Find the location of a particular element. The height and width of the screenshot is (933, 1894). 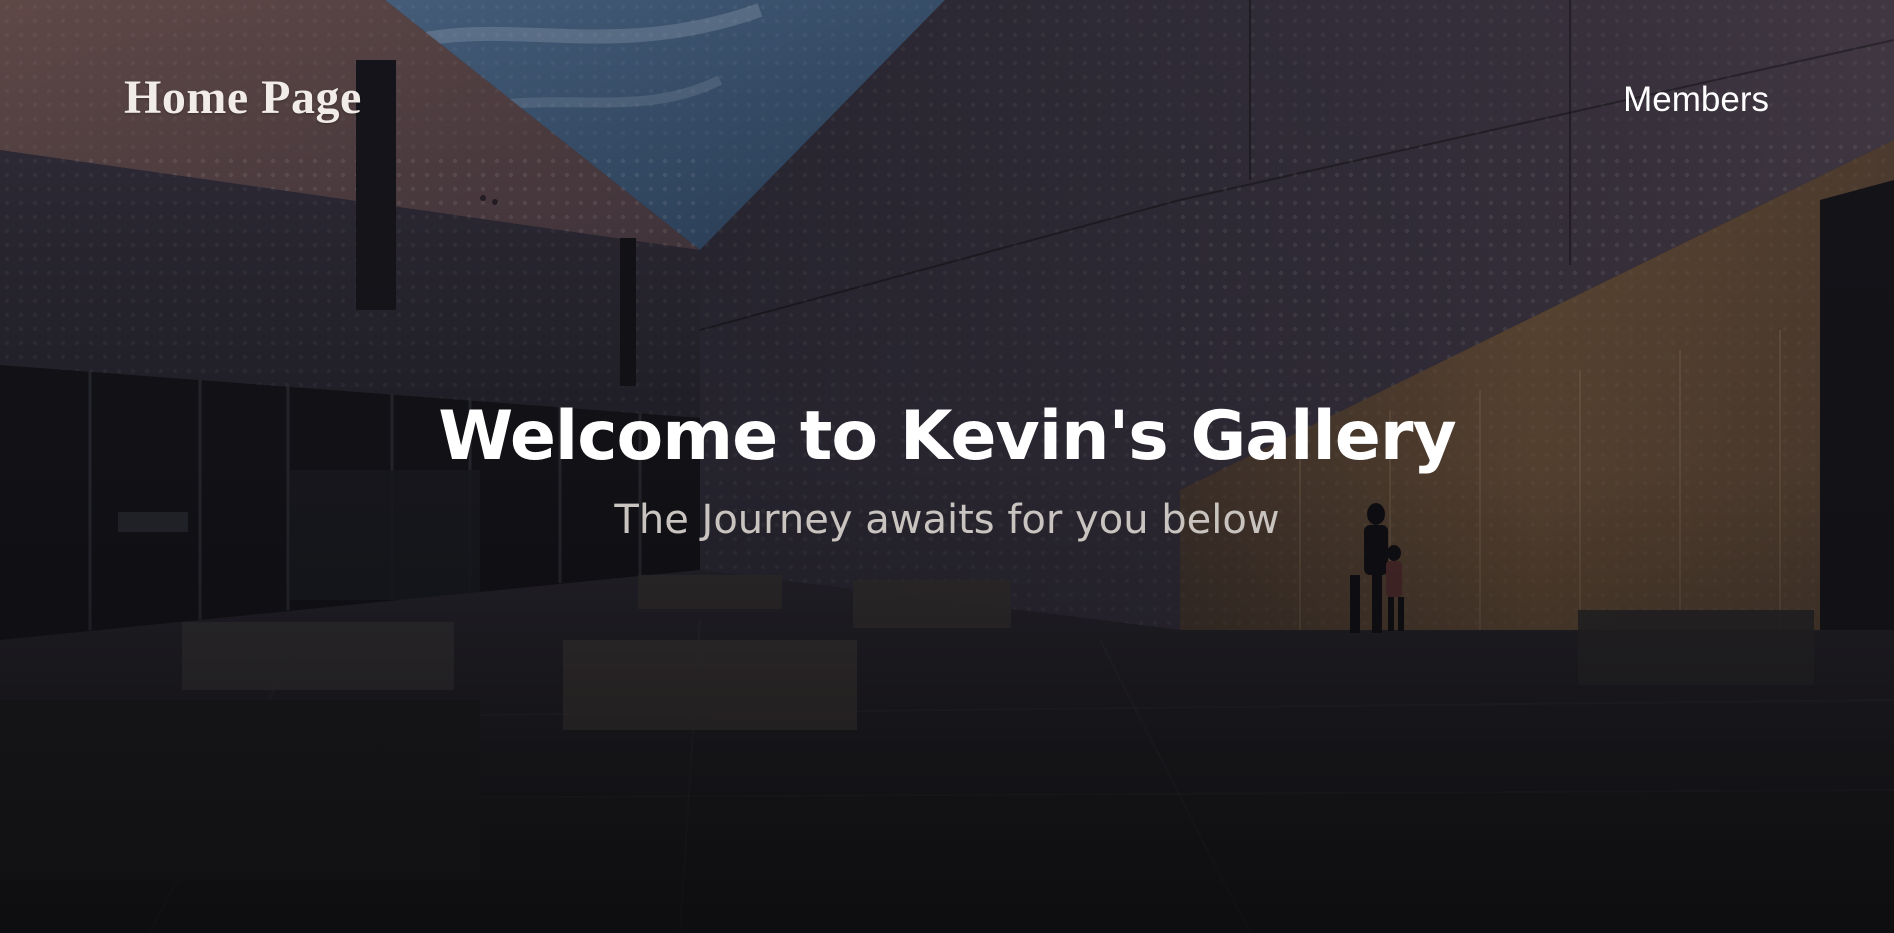

home-page-link: Home Page is located at coordinates (243, 97).